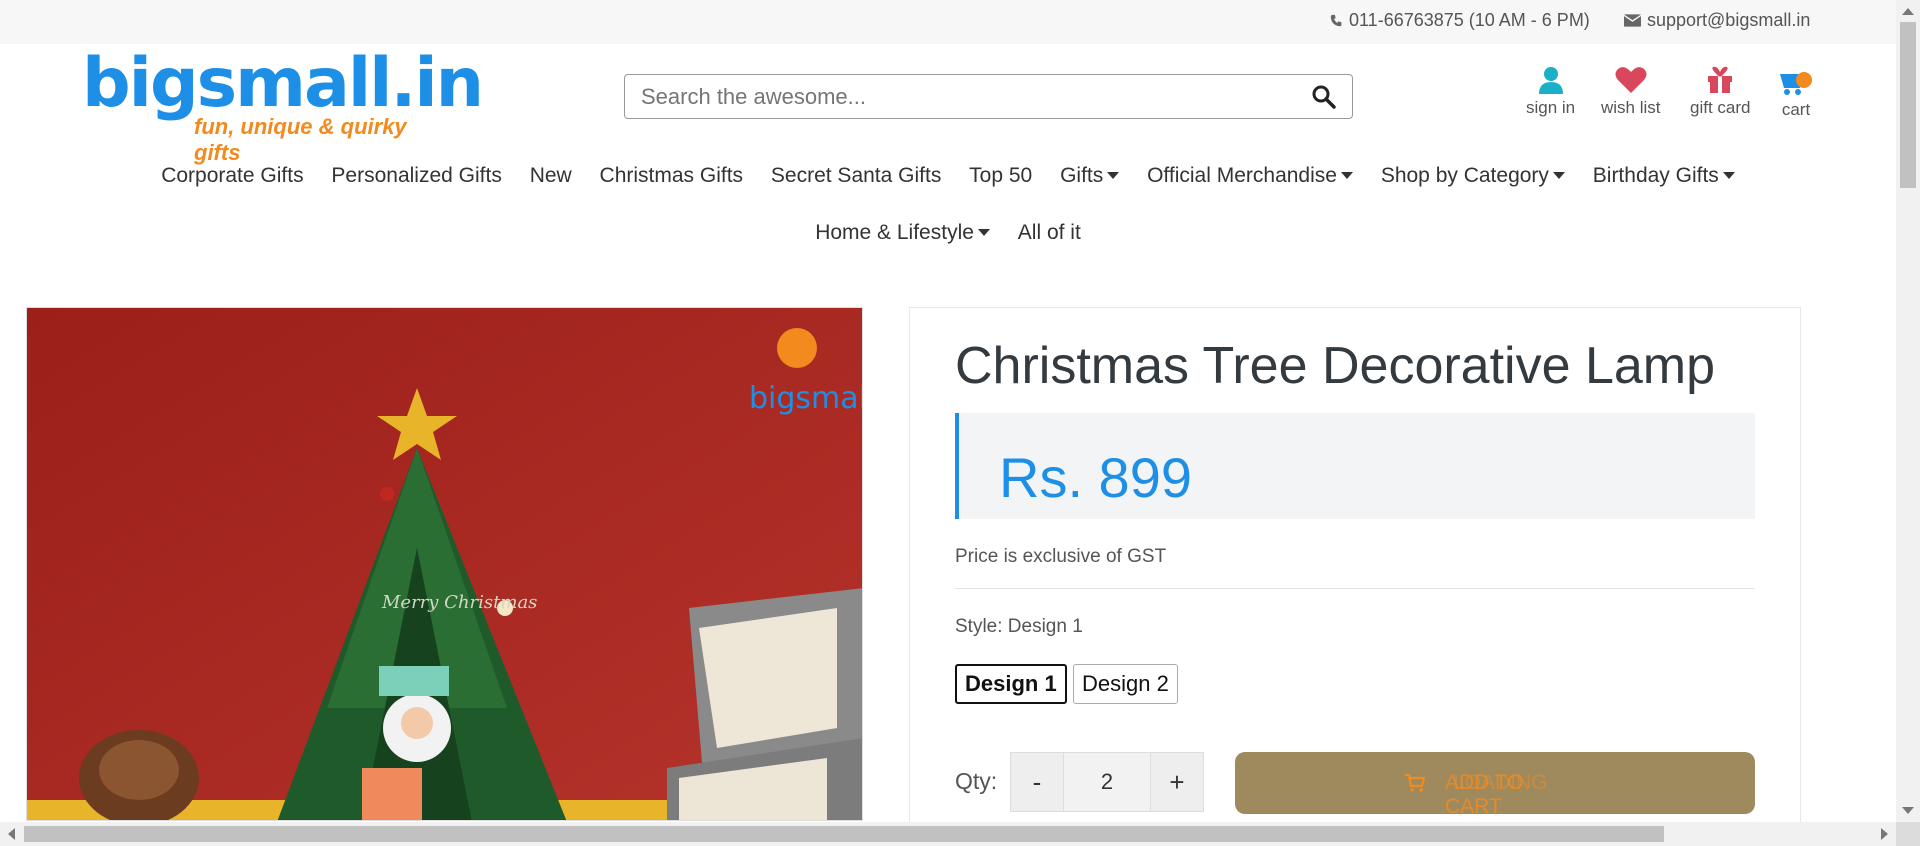  I want to click on quantity-stepper: - 2 +, so click(1107, 782).